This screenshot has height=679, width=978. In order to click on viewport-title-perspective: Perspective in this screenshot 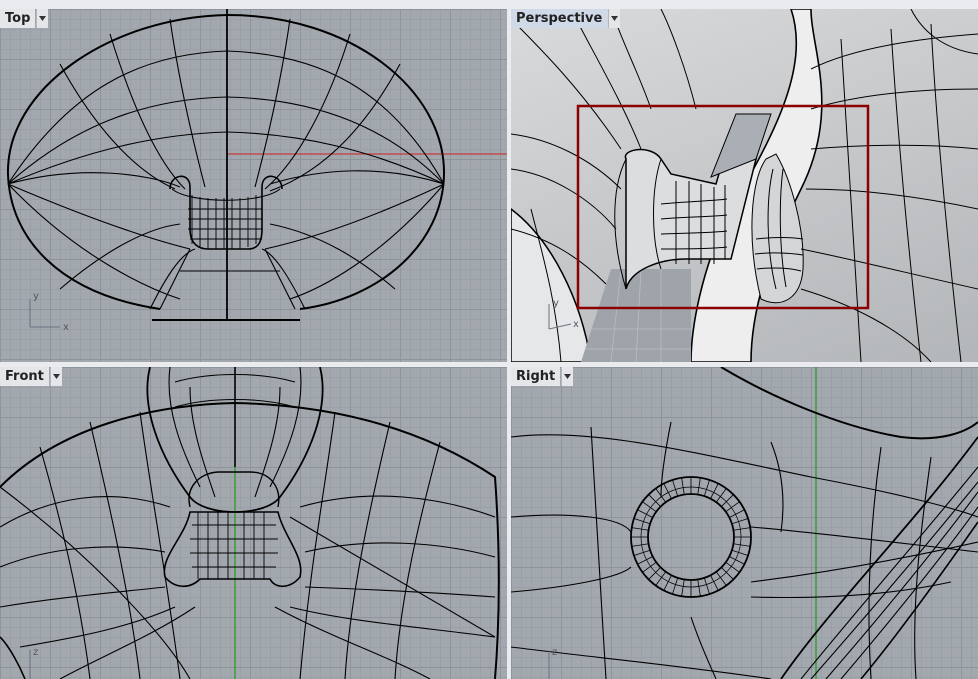, I will do `click(566, 18)`.